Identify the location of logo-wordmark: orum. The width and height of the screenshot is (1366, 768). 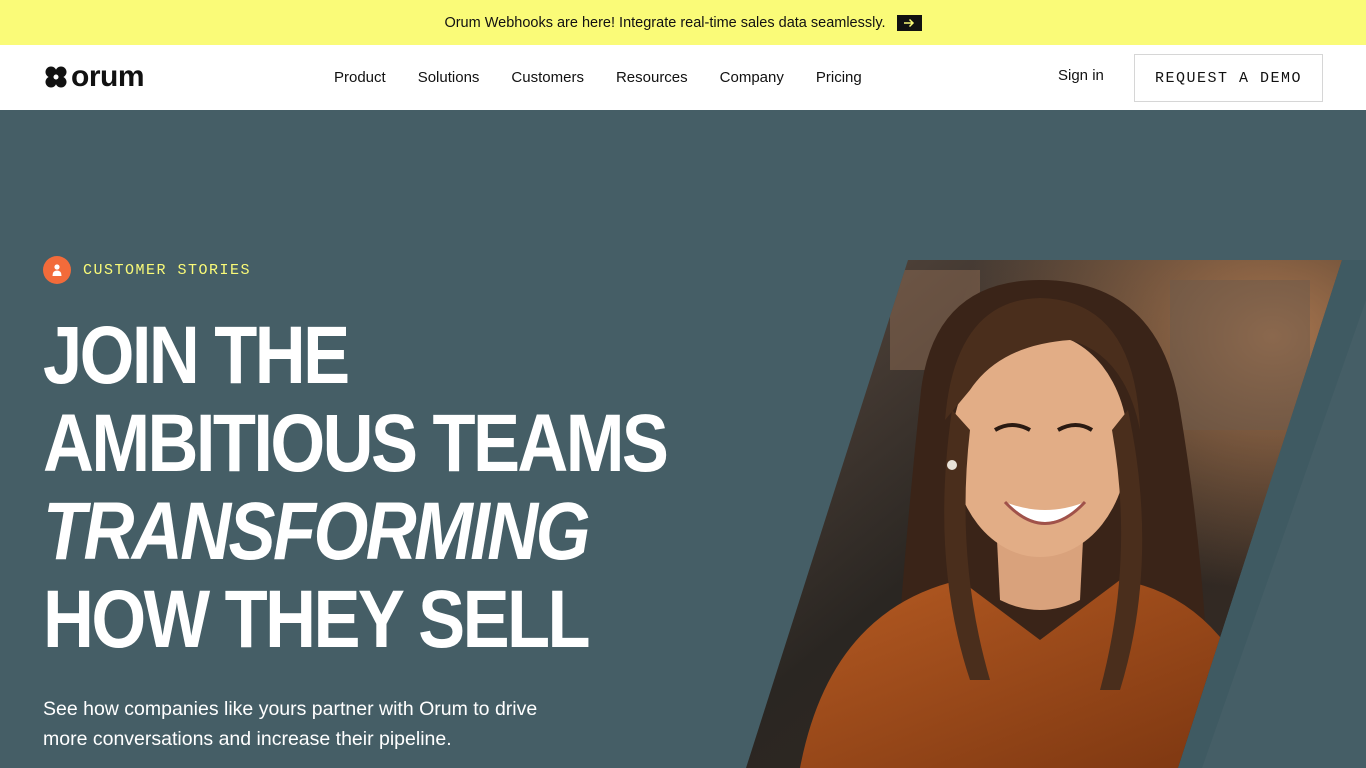
(108, 76).